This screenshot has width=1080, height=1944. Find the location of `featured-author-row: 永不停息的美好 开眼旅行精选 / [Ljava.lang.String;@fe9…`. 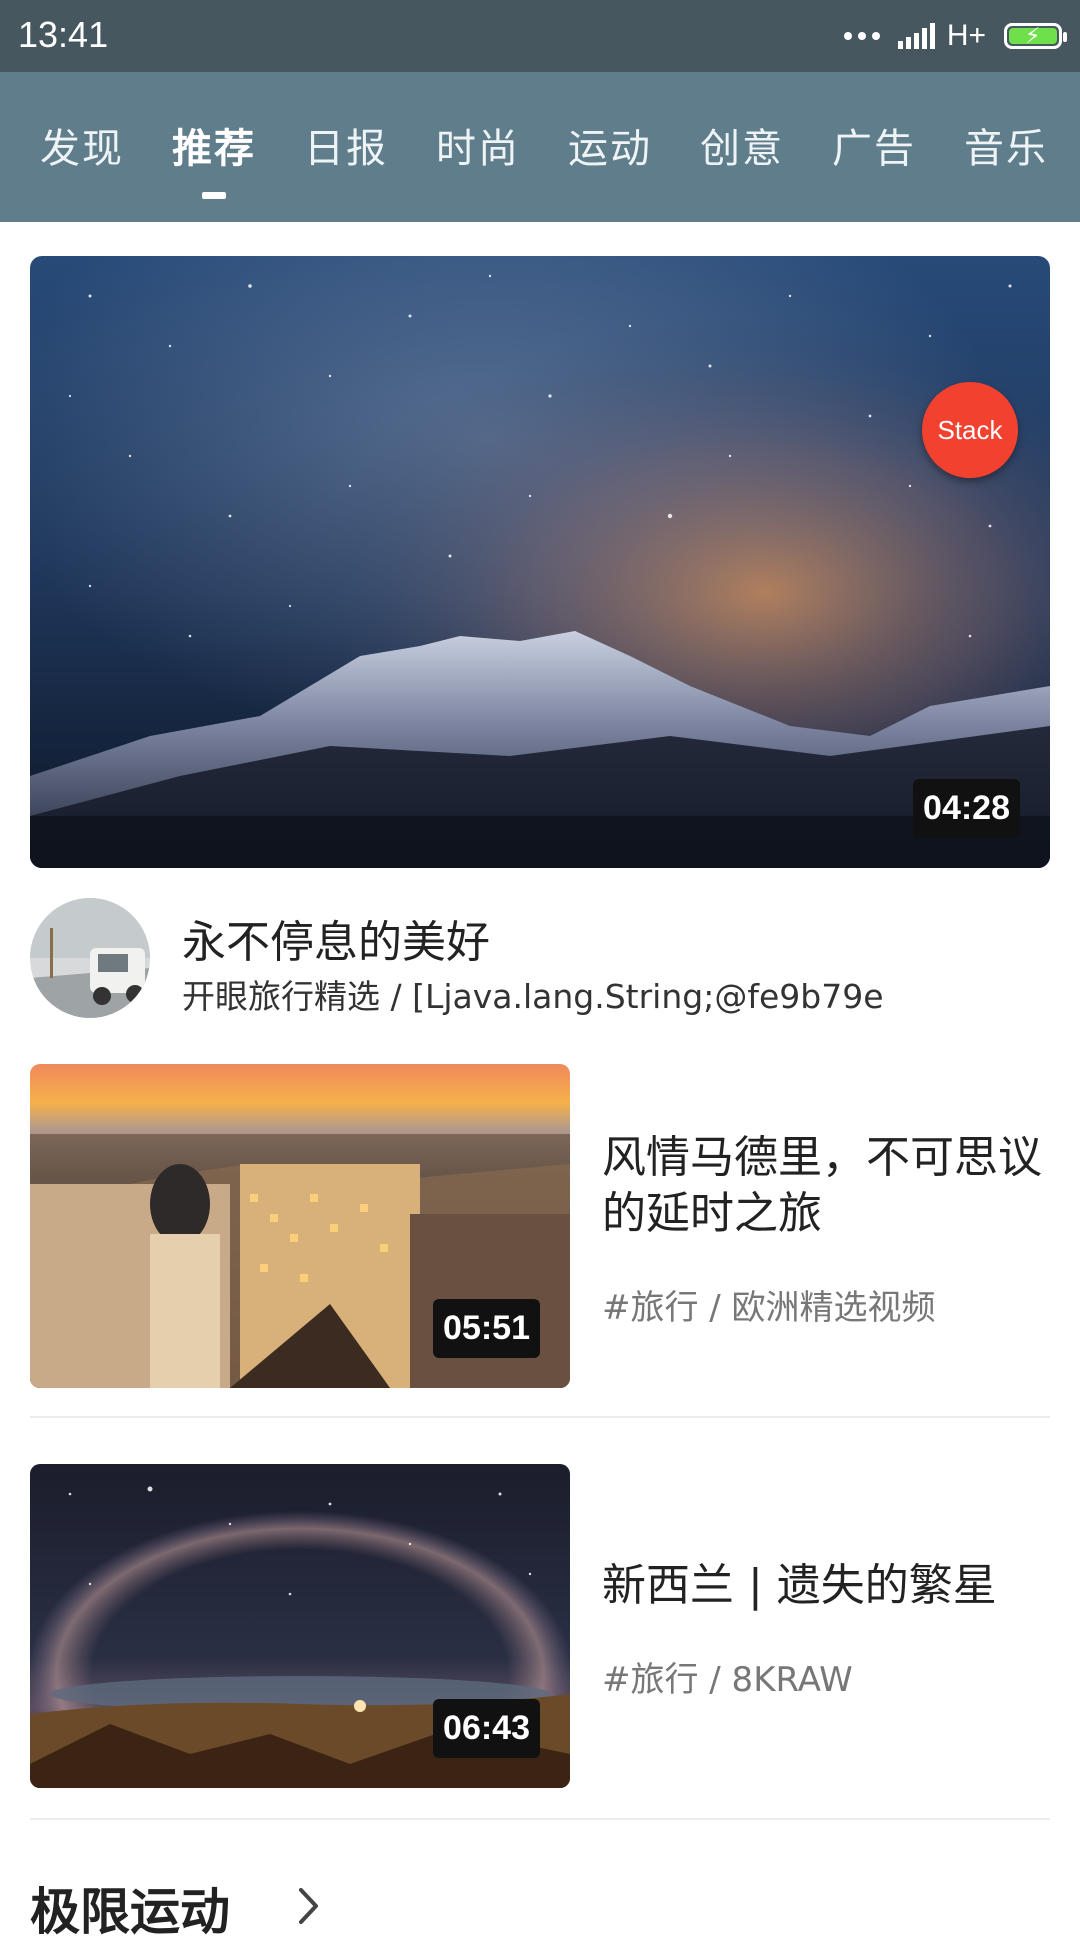

featured-author-row: 永不停息的美好 开眼旅行精选 / [Ljava.lang.String;@fe9… is located at coordinates (540, 958).